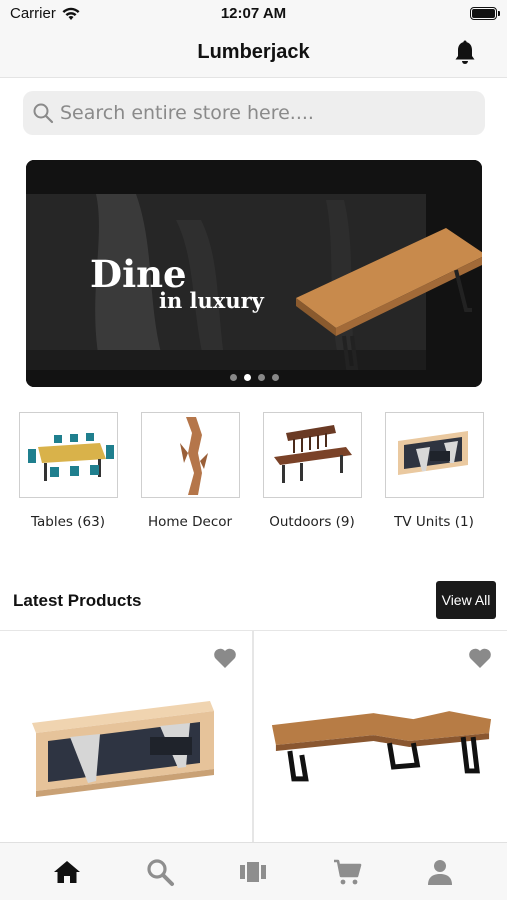 The width and height of the screenshot is (507, 900). I want to click on home-icon, so click(66, 871).